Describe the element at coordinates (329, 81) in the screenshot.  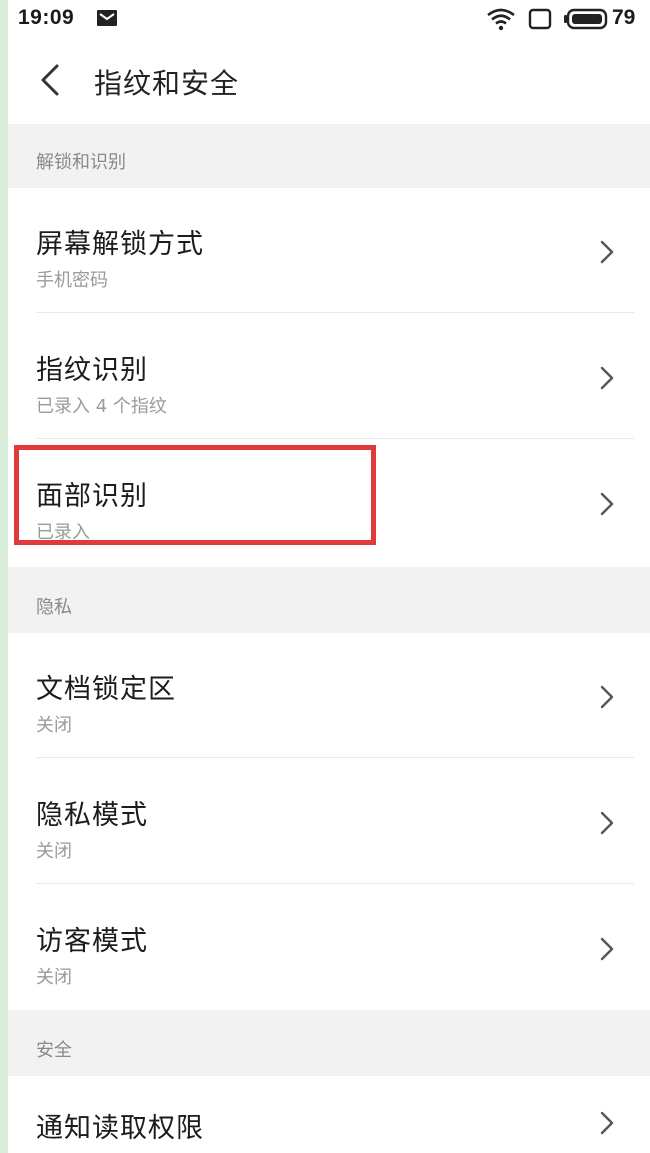
I see `page-header: 指纹和安全` at that location.